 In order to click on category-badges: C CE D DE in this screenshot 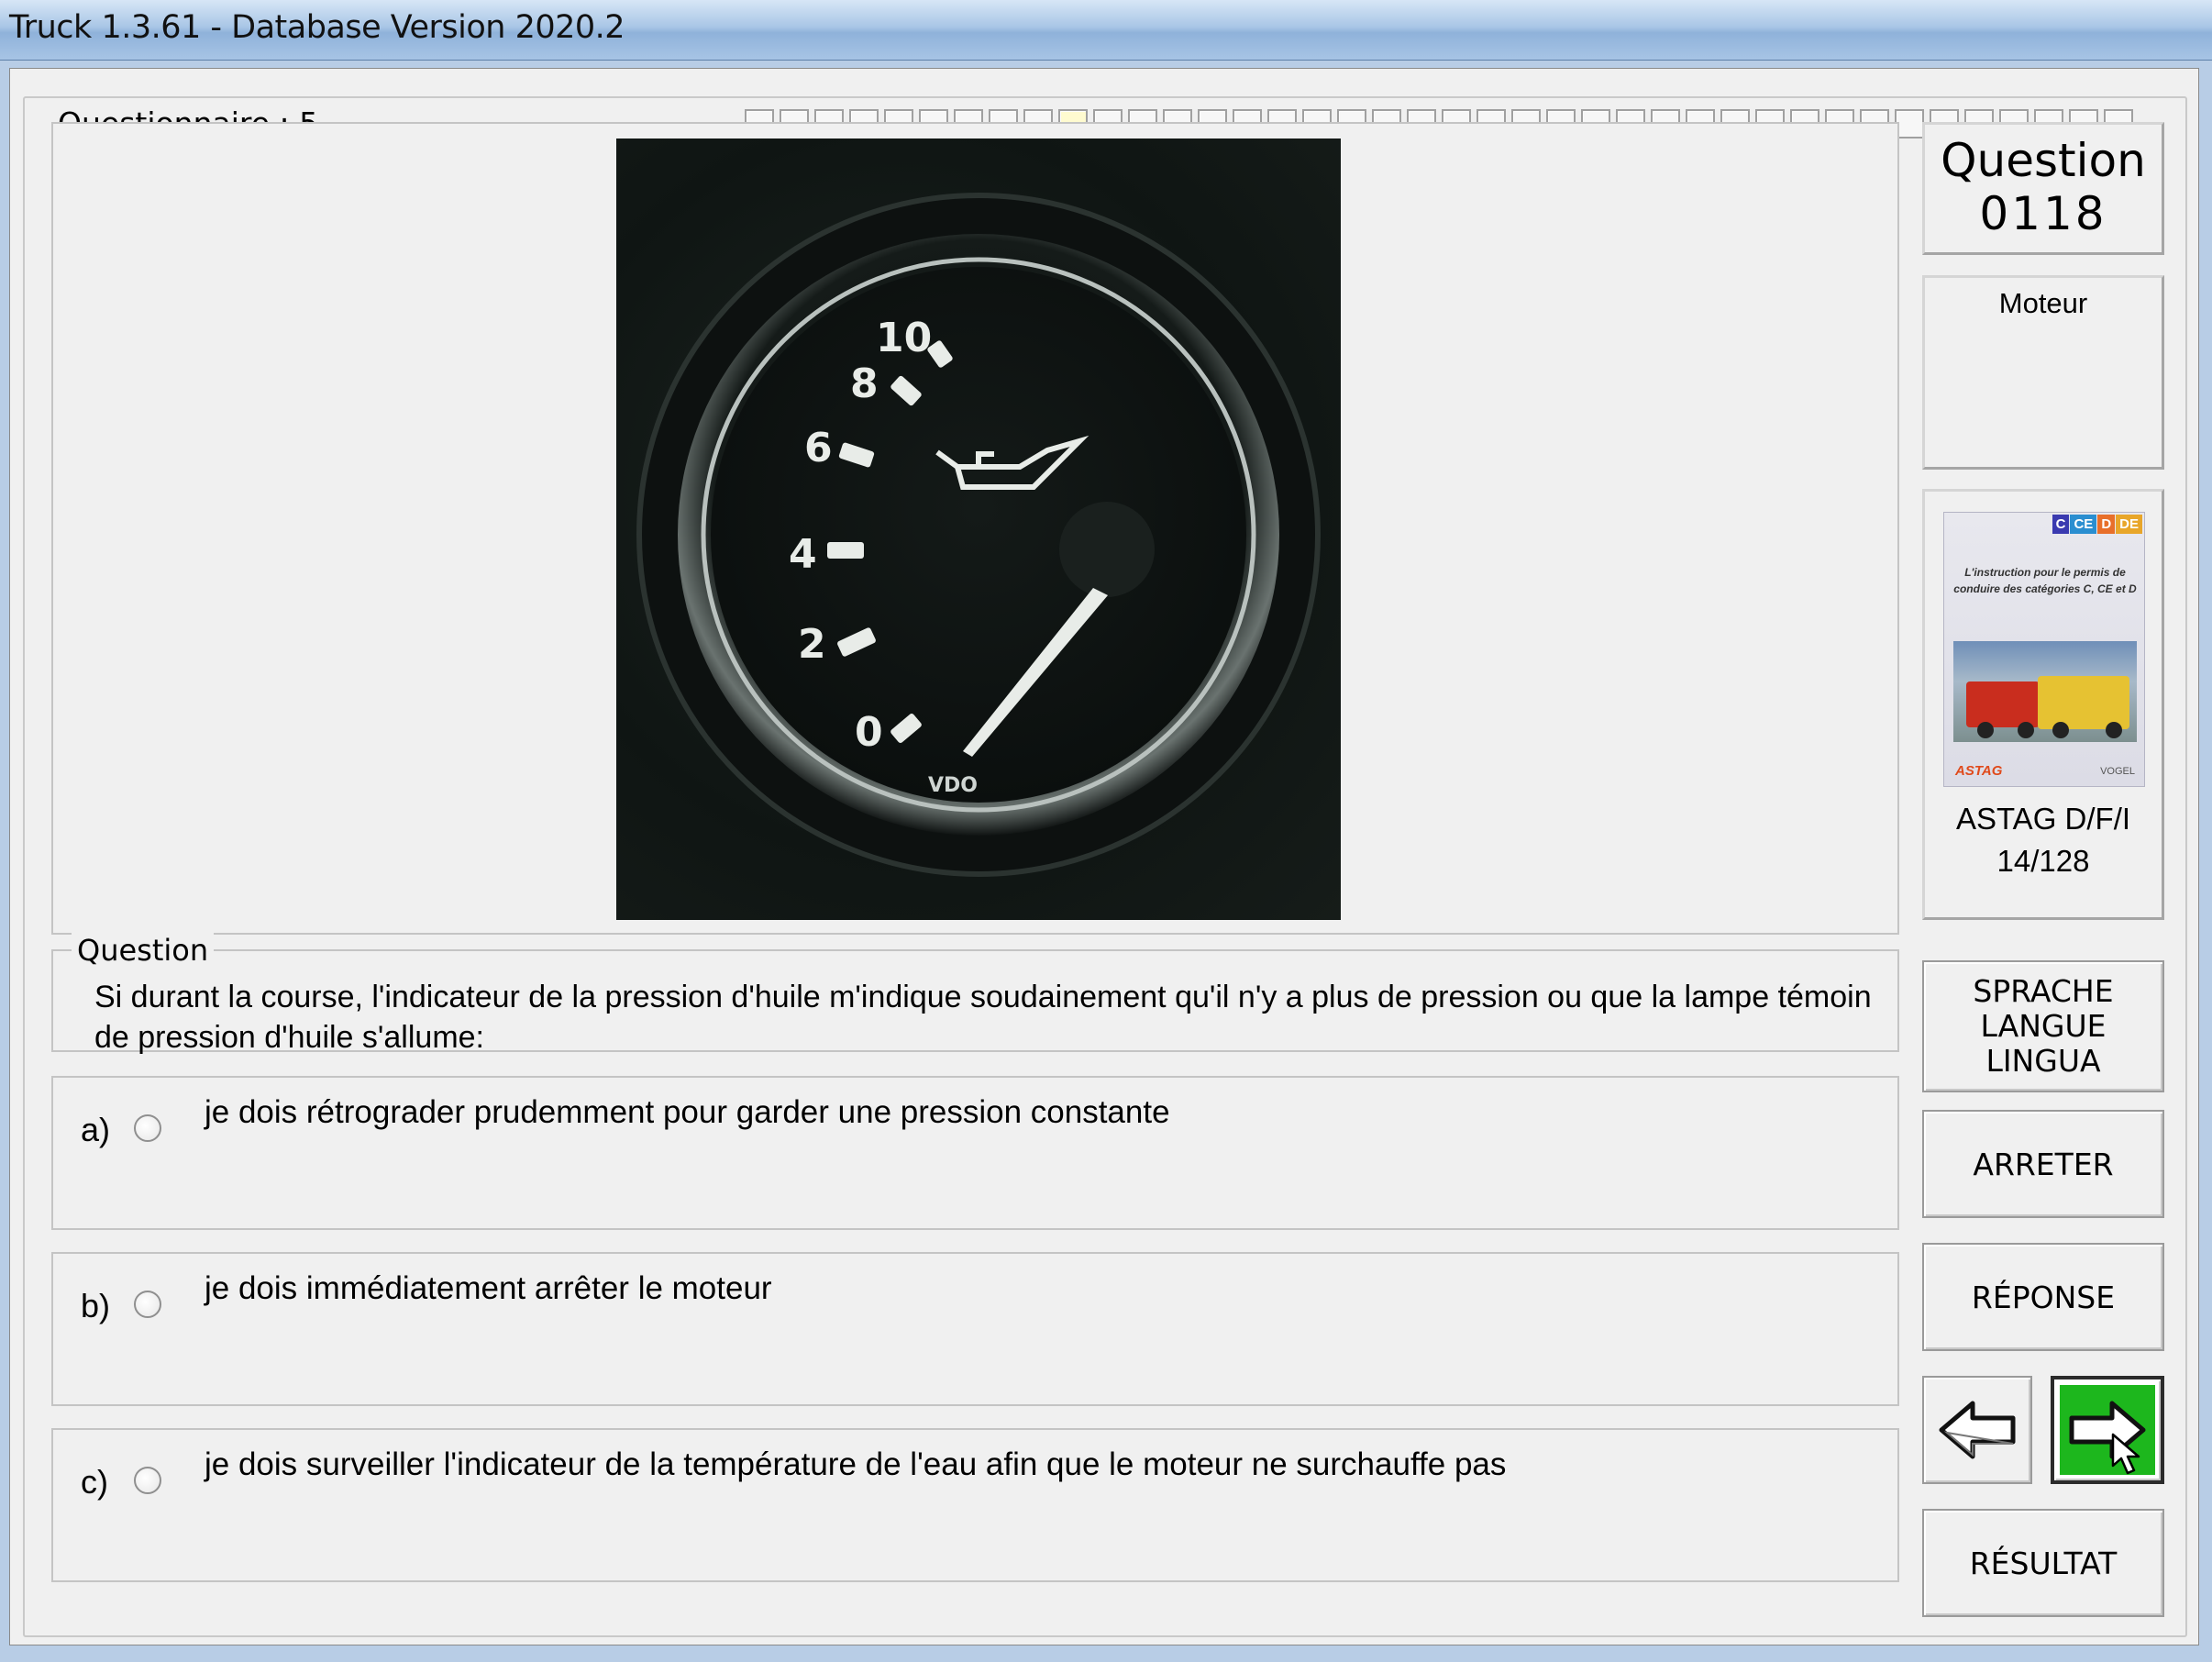, I will do `click(2097, 524)`.